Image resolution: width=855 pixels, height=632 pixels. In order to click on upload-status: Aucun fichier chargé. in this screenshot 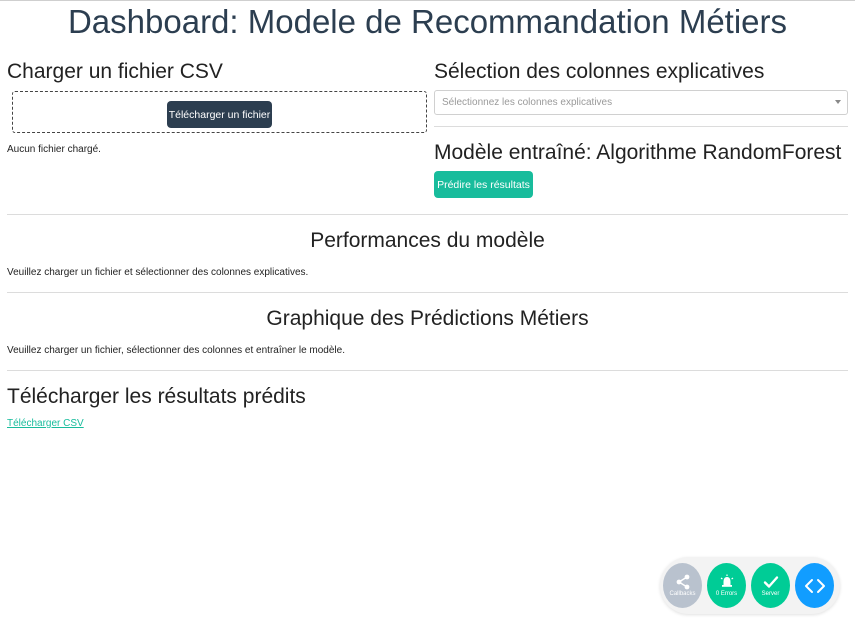, I will do `click(54, 149)`.